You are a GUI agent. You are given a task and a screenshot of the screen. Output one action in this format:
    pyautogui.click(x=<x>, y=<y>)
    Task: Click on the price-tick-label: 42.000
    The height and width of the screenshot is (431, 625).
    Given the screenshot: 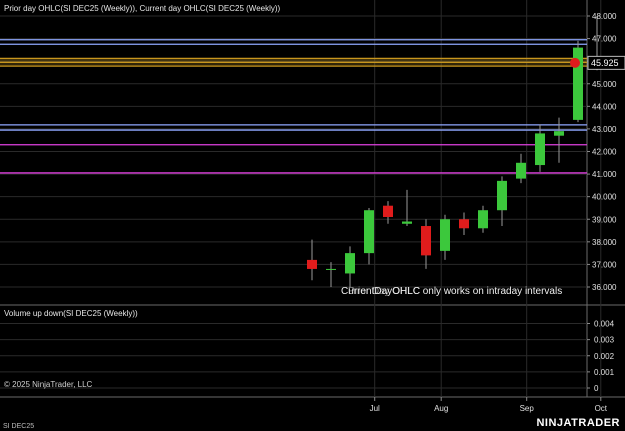 What is the action you would take?
    pyautogui.click(x=604, y=152)
    